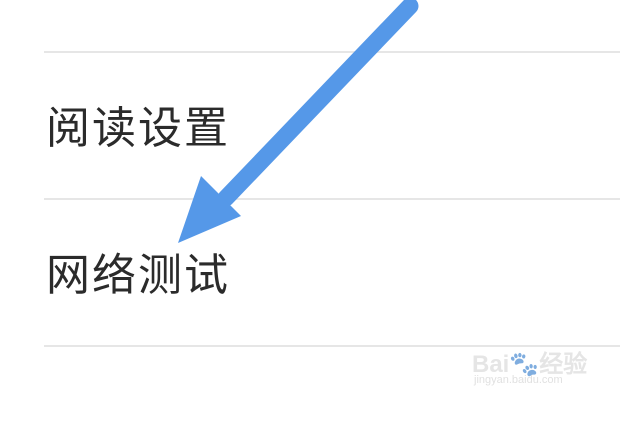  What do you see at coordinates (310, 129) in the screenshot?
I see `settings-item-reading: 阅读设置` at bounding box center [310, 129].